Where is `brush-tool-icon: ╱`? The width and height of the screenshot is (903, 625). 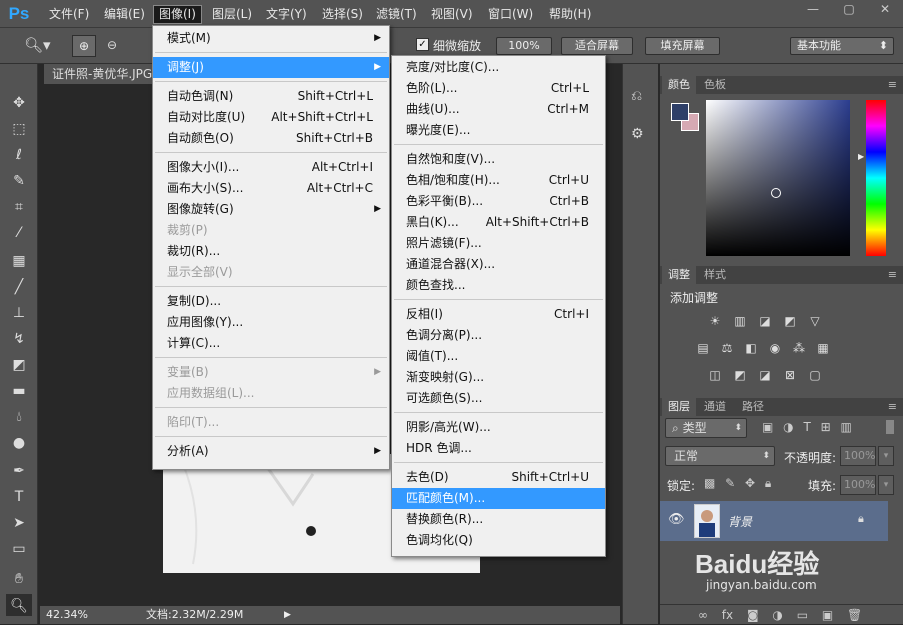
brush-tool-icon: ╱ is located at coordinates (19, 287).